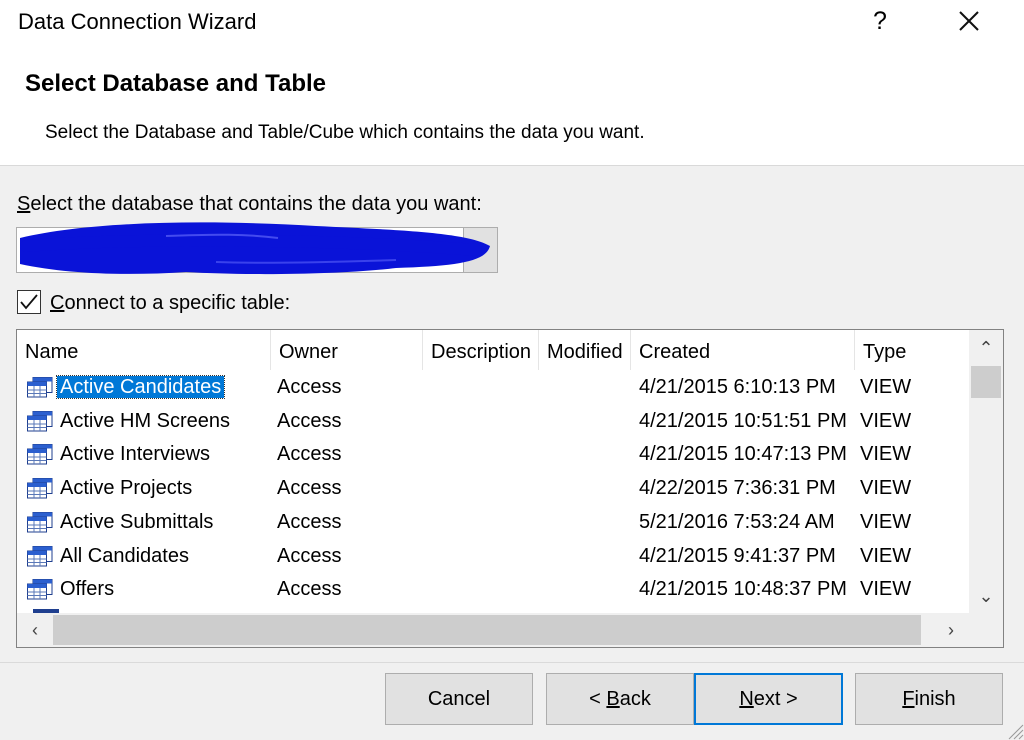 This screenshot has width=1024, height=740. I want to click on help-button: ?, so click(880, 21).